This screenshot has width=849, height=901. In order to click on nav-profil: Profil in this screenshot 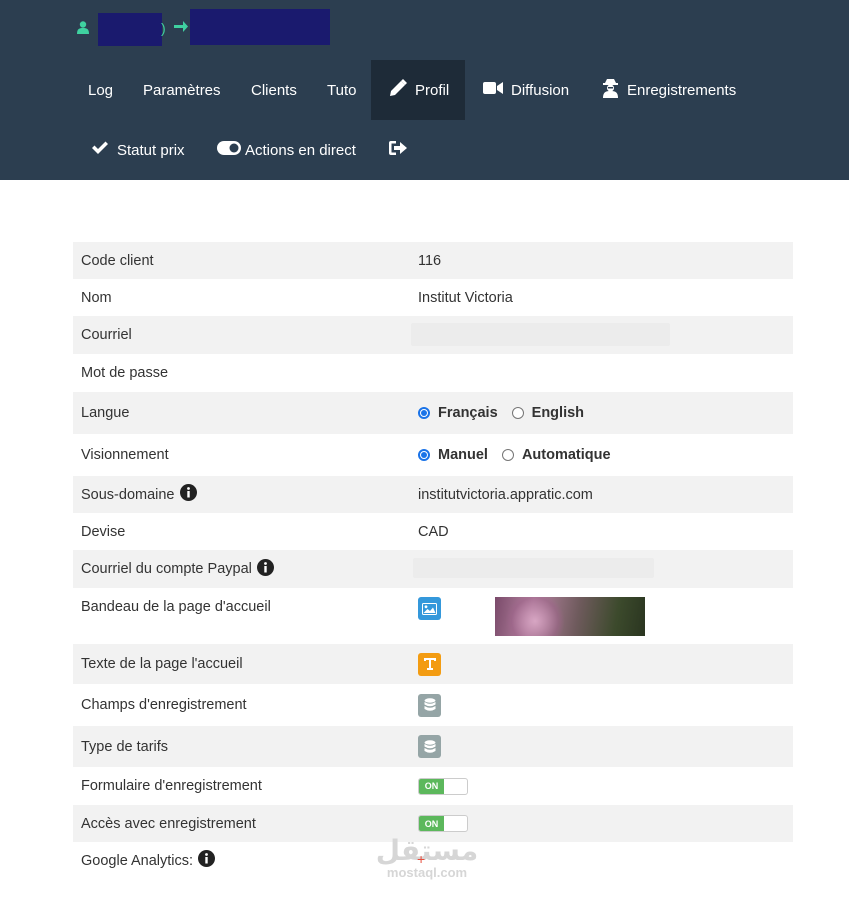, I will do `click(418, 90)`.